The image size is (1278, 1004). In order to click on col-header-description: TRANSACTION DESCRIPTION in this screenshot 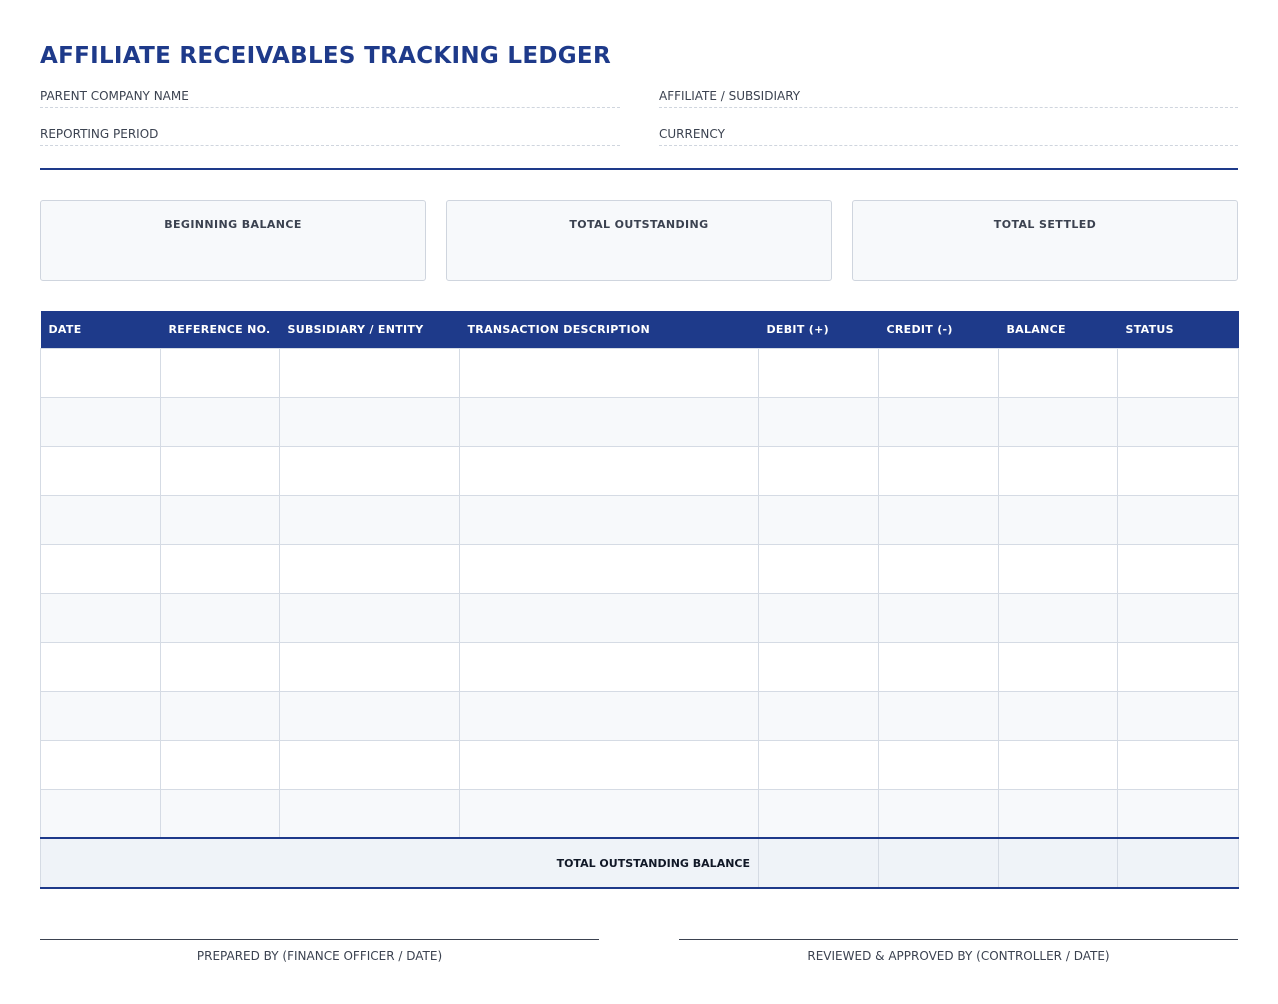, I will do `click(609, 329)`.